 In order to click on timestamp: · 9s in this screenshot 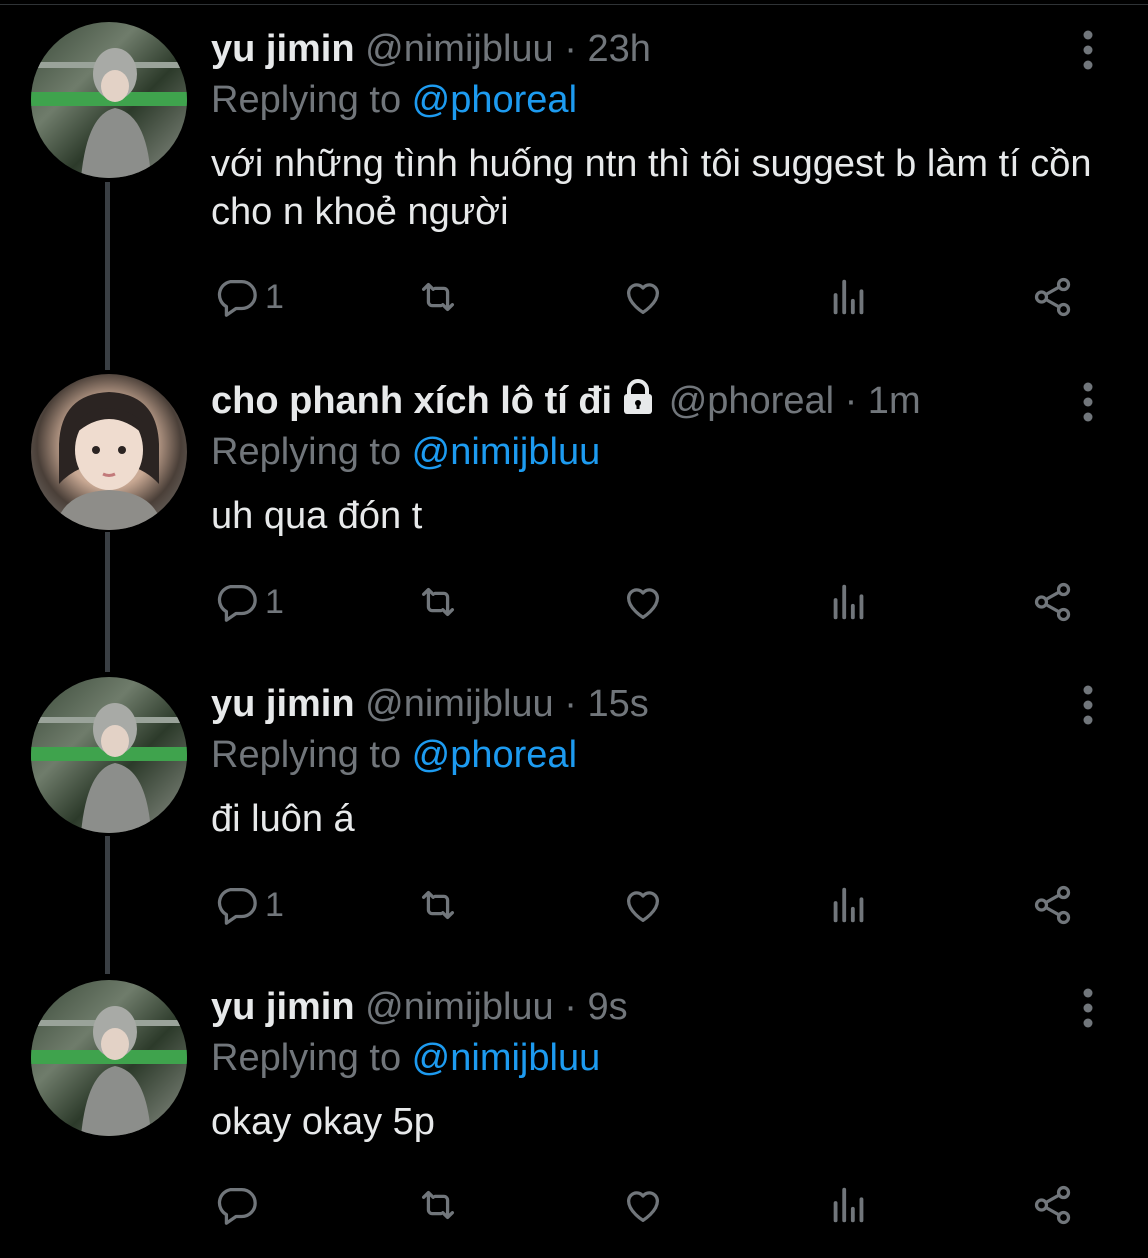, I will do `click(595, 1007)`.